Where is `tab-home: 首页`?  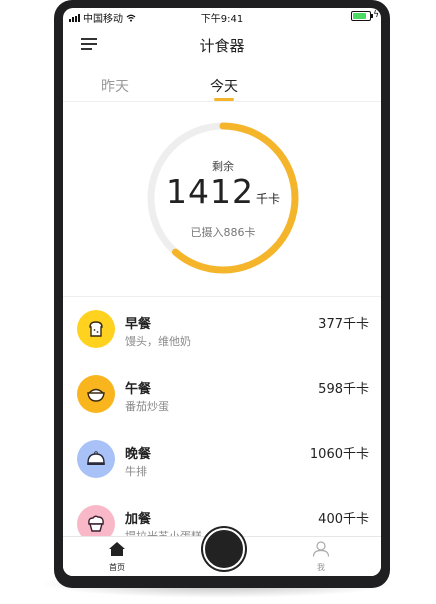 tab-home: 首页 is located at coordinates (117, 557).